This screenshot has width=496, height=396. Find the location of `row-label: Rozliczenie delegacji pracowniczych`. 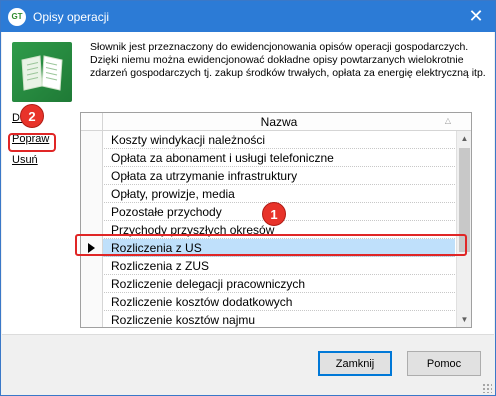

row-label: Rozliczenie delegacji pracowniczych is located at coordinates (208, 284).